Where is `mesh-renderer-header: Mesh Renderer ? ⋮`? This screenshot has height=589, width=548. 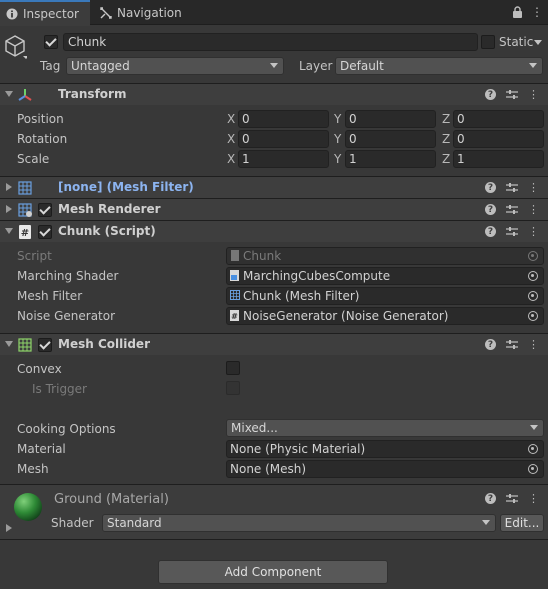 mesh-renderer-header: Mesh Renderer ? ⋮ is located at coordinates (274, 209).